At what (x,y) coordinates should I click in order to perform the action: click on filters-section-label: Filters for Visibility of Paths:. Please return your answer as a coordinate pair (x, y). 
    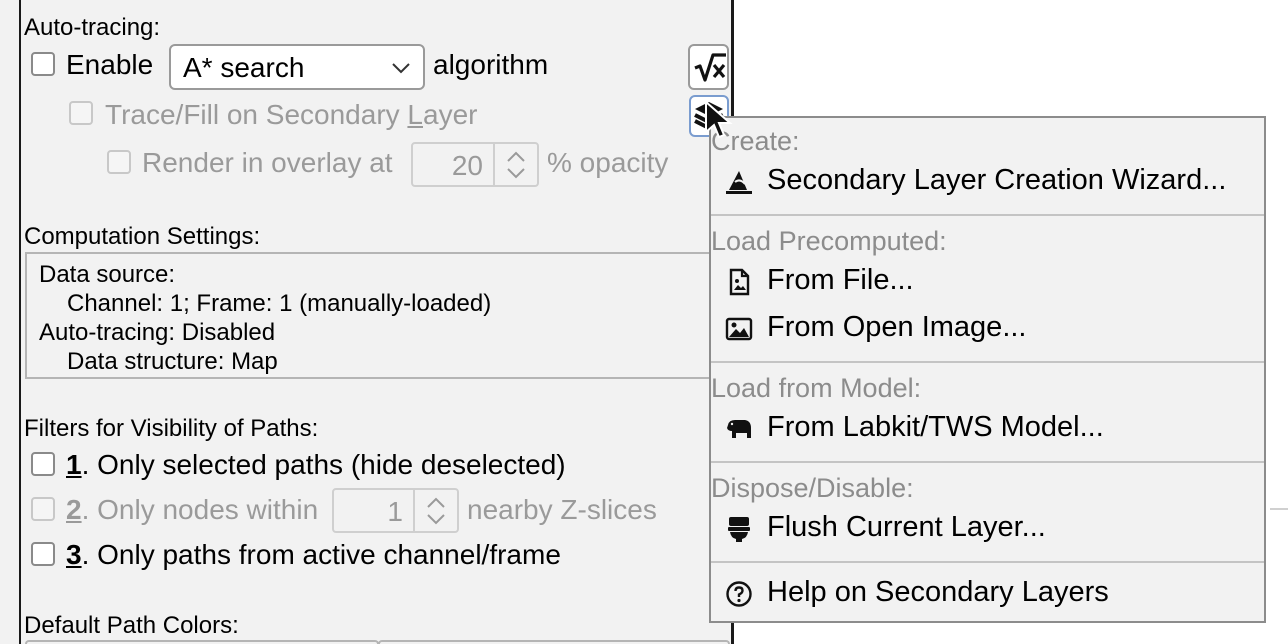
    Looking at the image, I should click on (171, 428).